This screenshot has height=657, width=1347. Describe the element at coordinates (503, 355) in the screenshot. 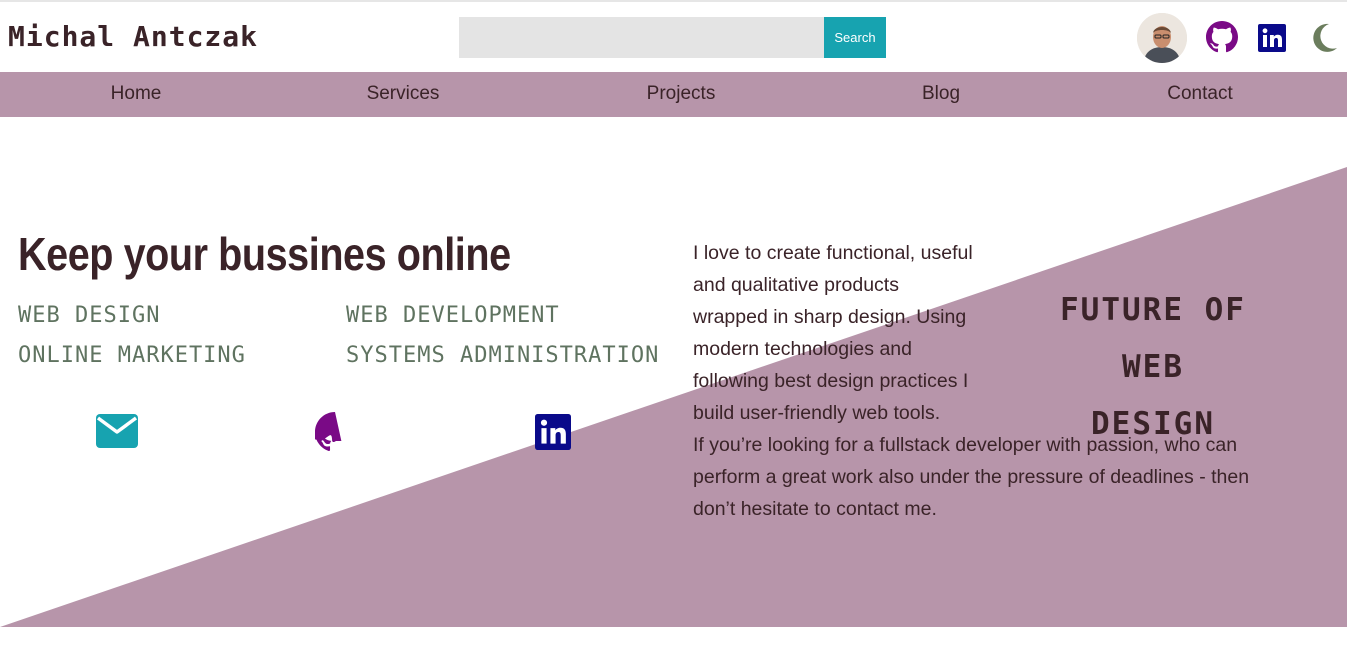

I see `service-systems-administration: SYSTEMS ADMINISTRATION` at that location.